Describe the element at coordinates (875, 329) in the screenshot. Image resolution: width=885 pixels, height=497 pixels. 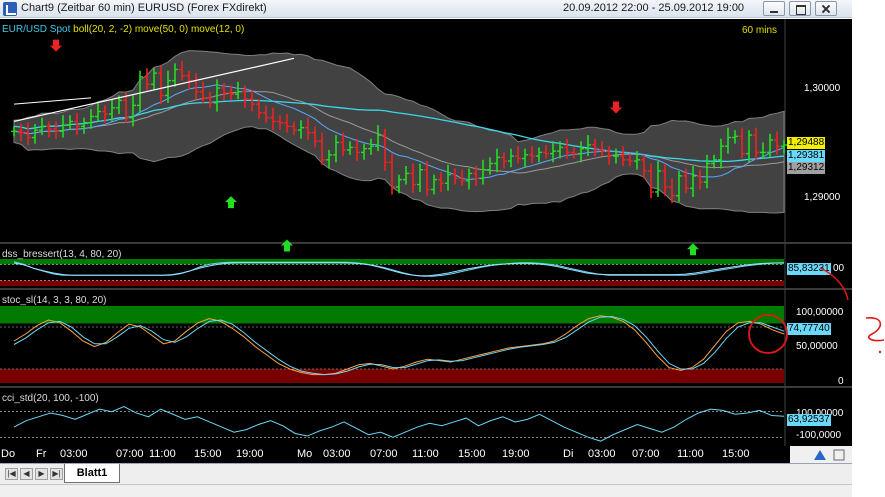
I see `annotation-question-mark` at that location.